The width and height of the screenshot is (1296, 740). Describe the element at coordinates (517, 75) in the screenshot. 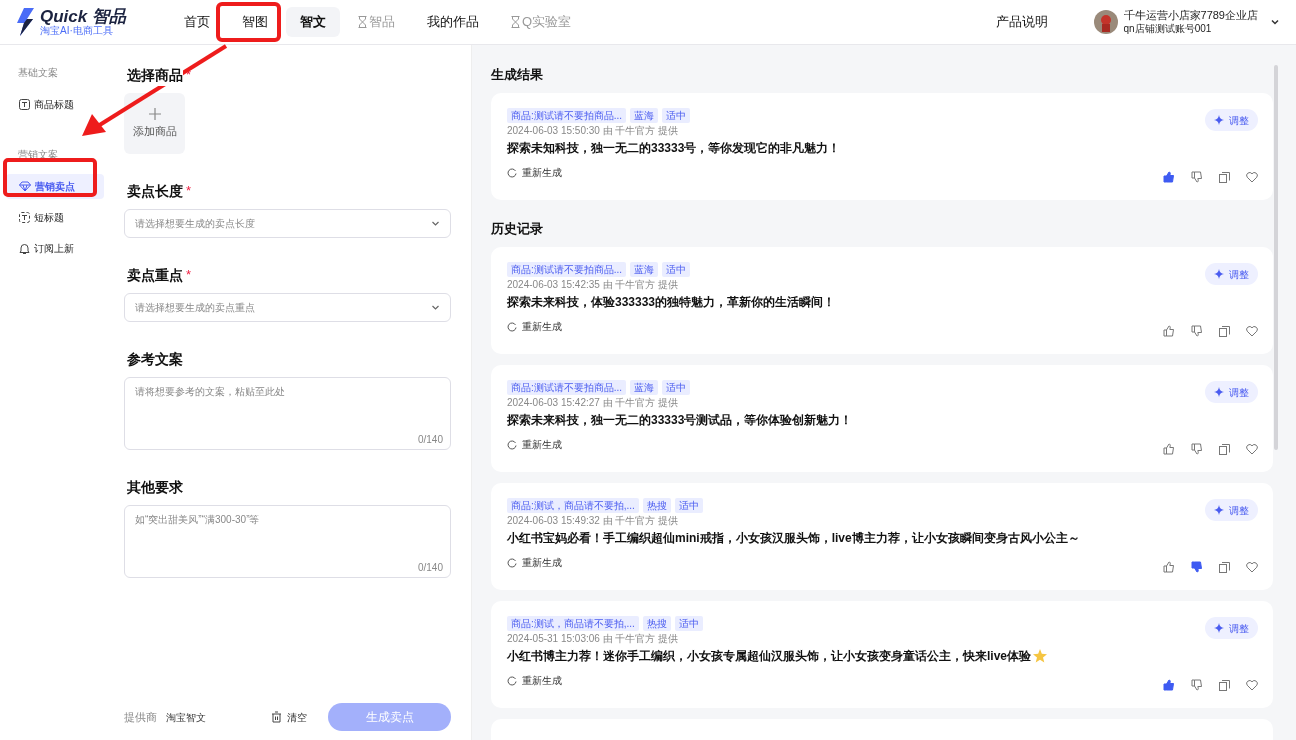

I see `section-title: 生成结果` at that location.